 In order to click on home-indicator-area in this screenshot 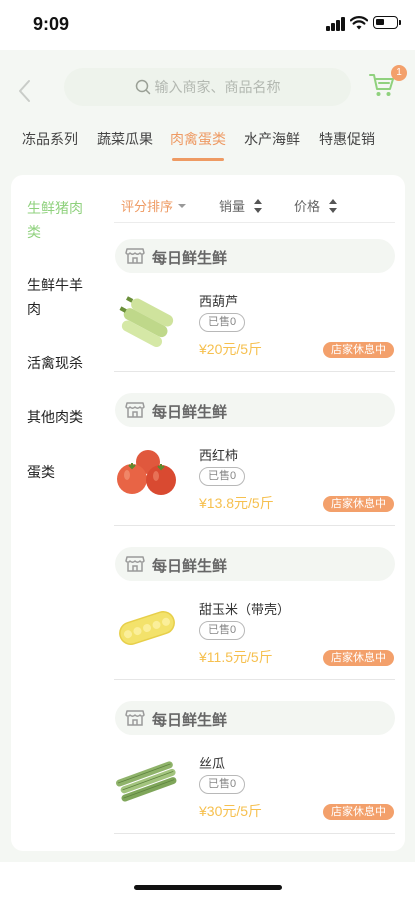, I will do `click(207, 881)`.